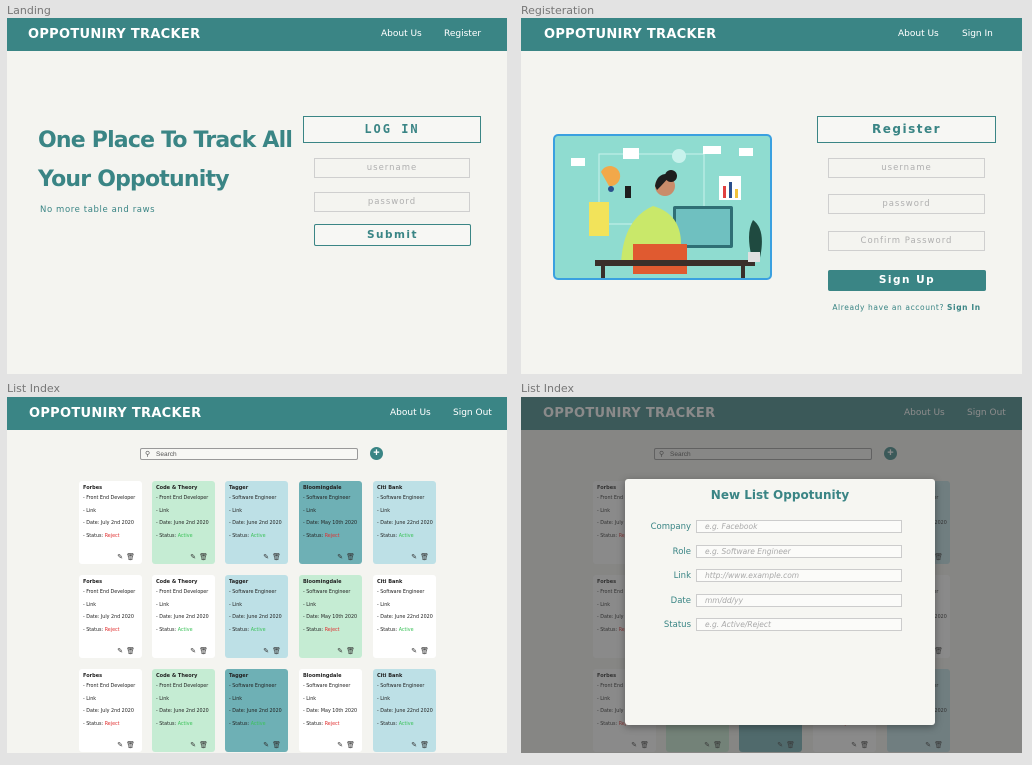 This screenshot has height=765, width=1032. What do you see at coordinates (977, 34) in the screenshot?
I see `nav-sign-in-link: Sign In` at bounding box center [977, 34].